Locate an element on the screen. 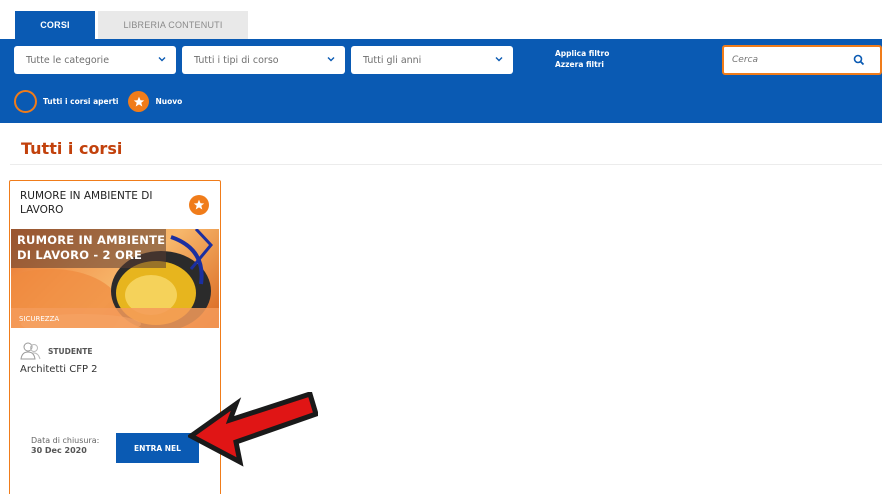 The image size is (882, 494). tab-libreria-contenuti: LIBRERIA CONTENUTI is located at coordinates (173, 25).